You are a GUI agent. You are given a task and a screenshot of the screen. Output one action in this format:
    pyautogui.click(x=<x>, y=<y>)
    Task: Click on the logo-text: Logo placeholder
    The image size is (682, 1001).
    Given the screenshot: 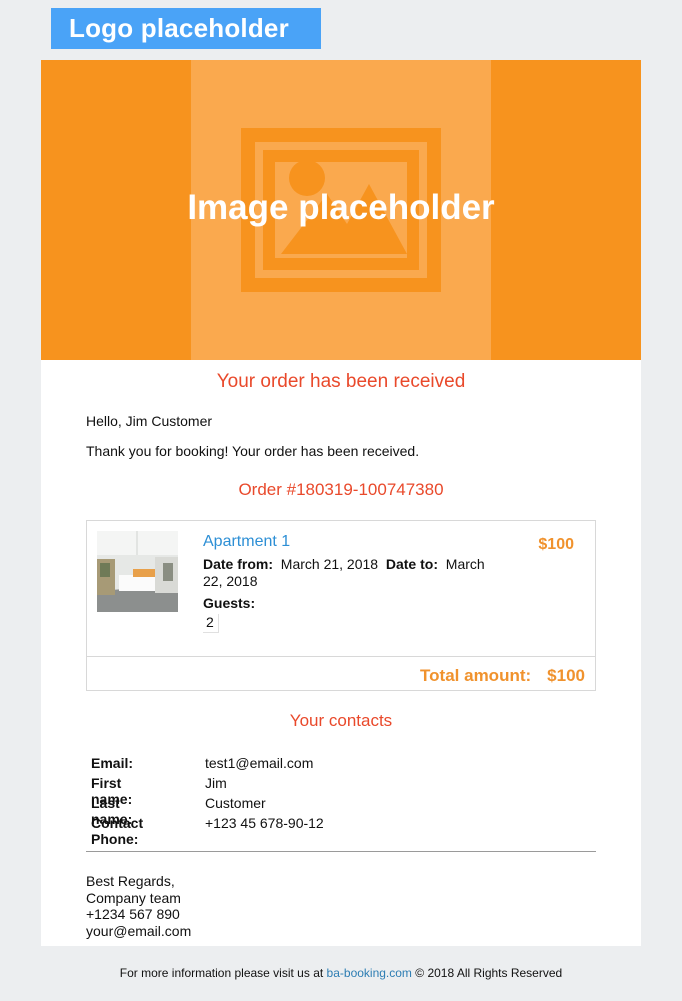 What is the action you would take?
    pyautogui.click(x=179, y=28)
    